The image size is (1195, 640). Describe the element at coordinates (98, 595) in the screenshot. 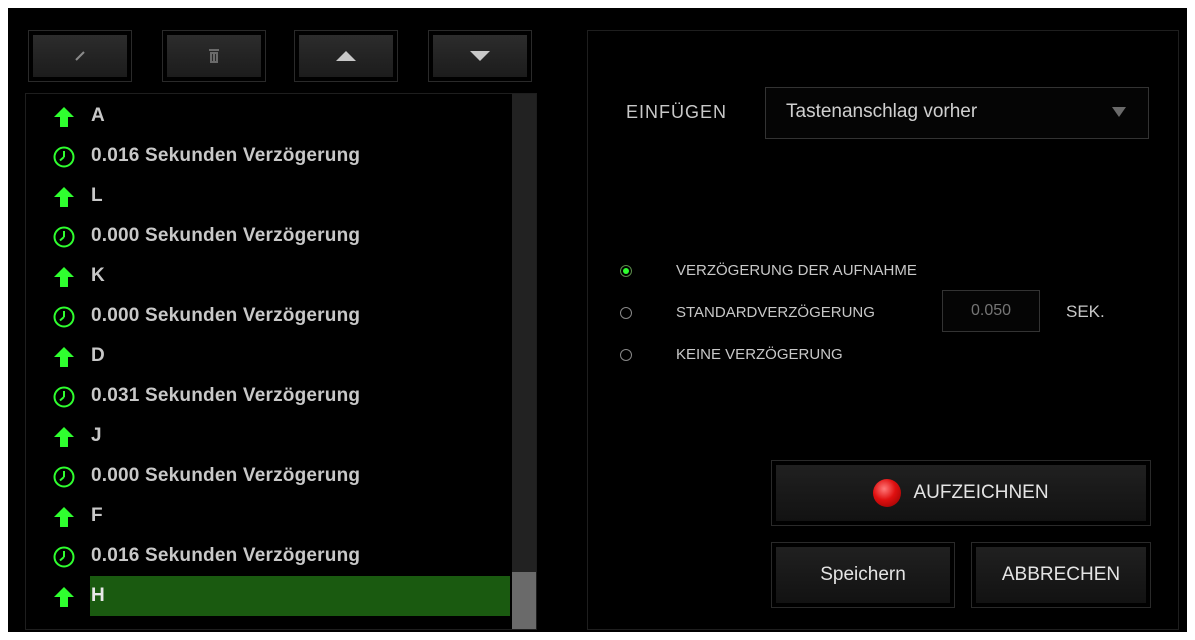

I see `macro-item-text: H` at that location.